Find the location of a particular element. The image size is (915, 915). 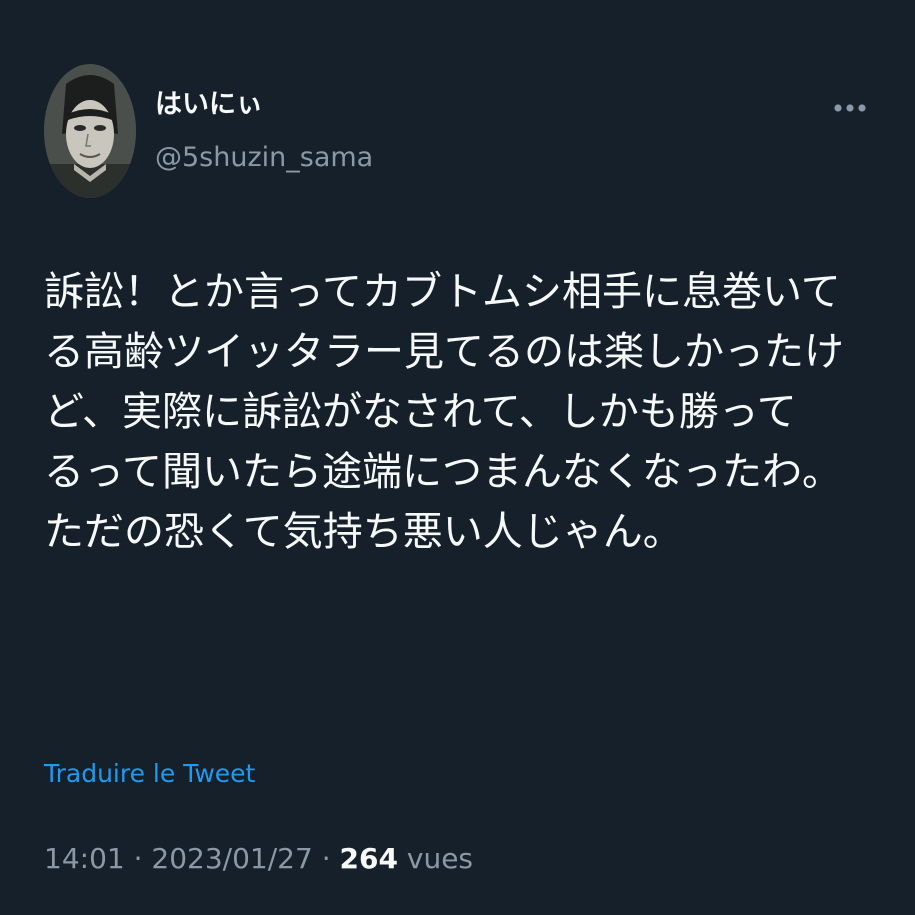

anime-character-avatar-icon is located at coordinates (90, 131).